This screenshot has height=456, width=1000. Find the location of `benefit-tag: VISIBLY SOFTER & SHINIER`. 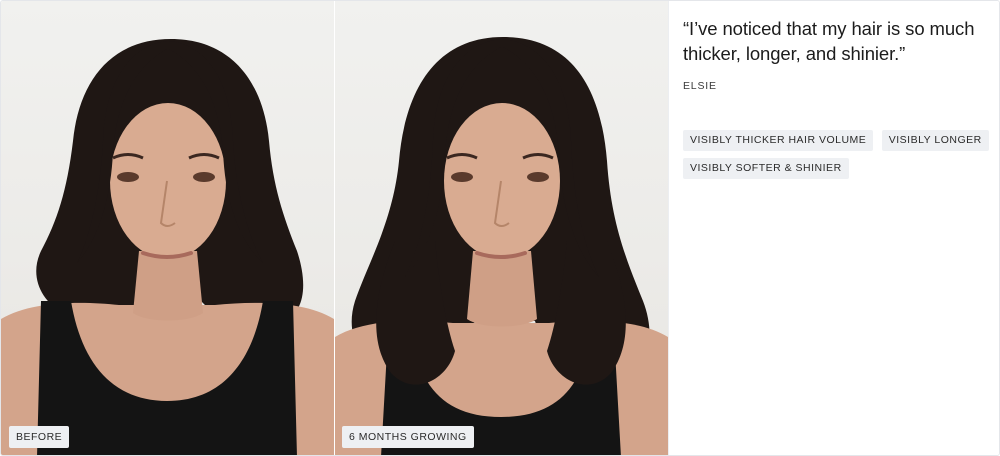

benefit-tag: VISIBLY SOFTER & SHINIER is located at coordinates (766, 168).